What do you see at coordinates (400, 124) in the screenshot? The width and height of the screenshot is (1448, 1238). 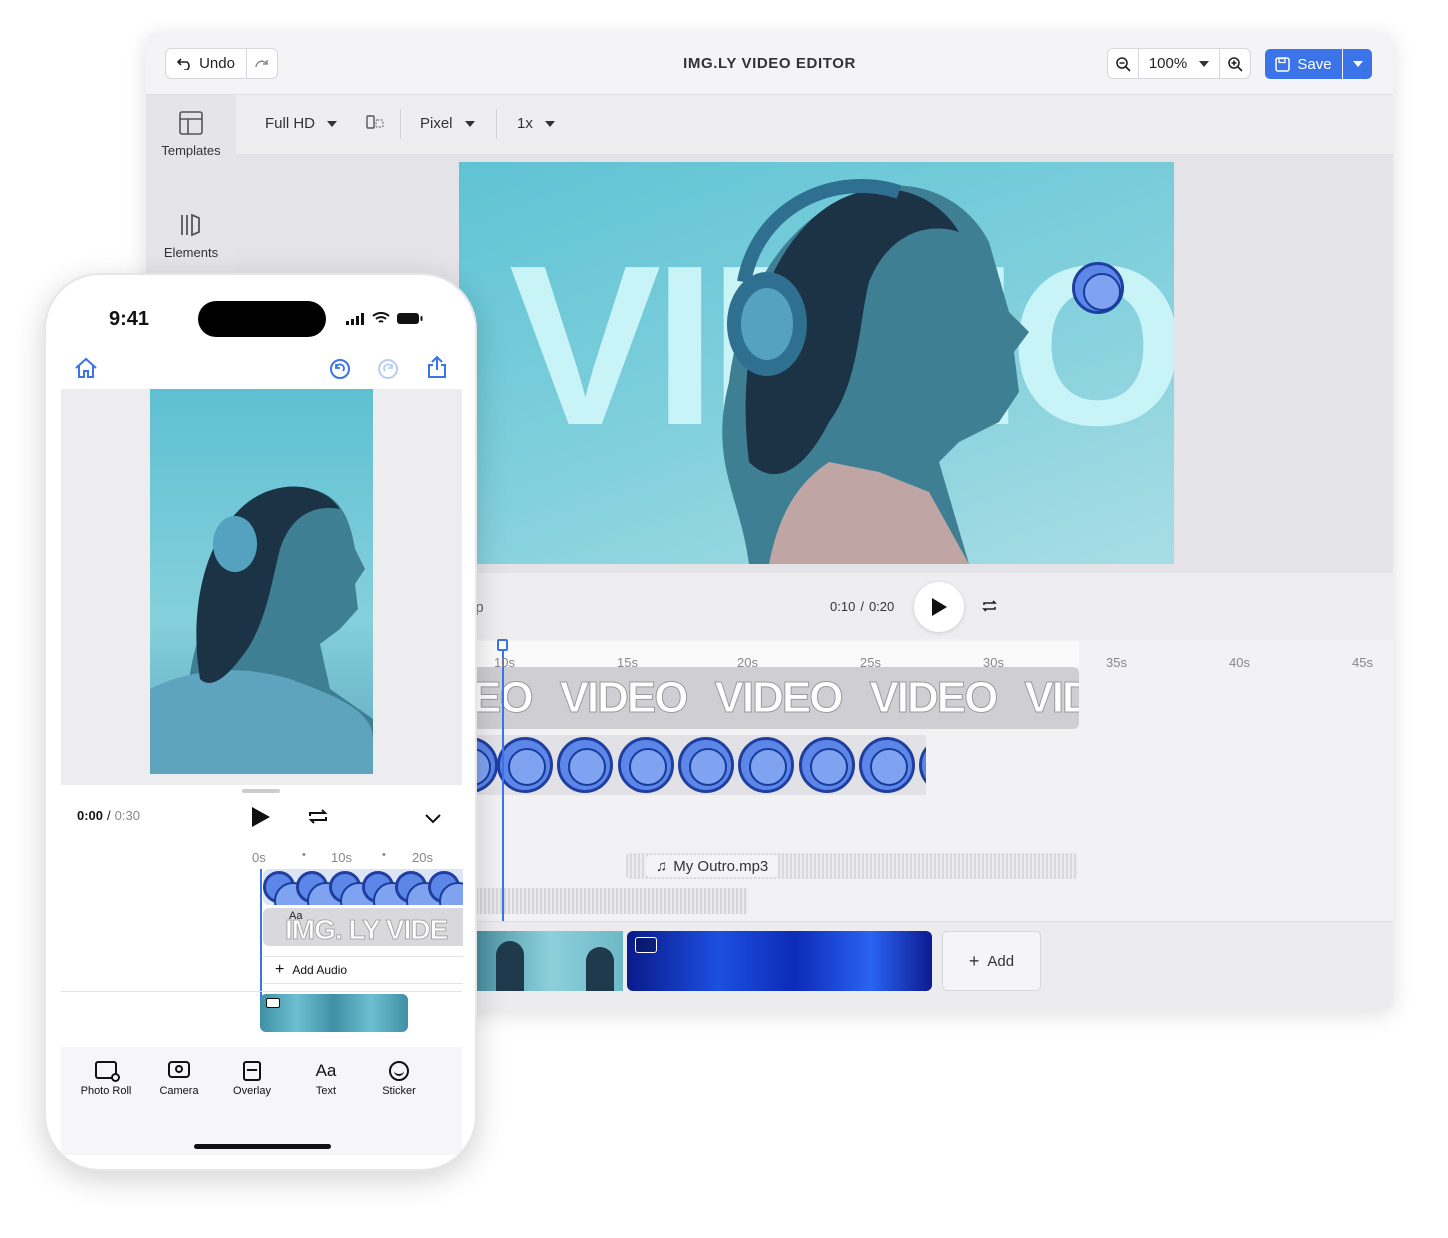 I see `divider` at bounding box center [400, 124].